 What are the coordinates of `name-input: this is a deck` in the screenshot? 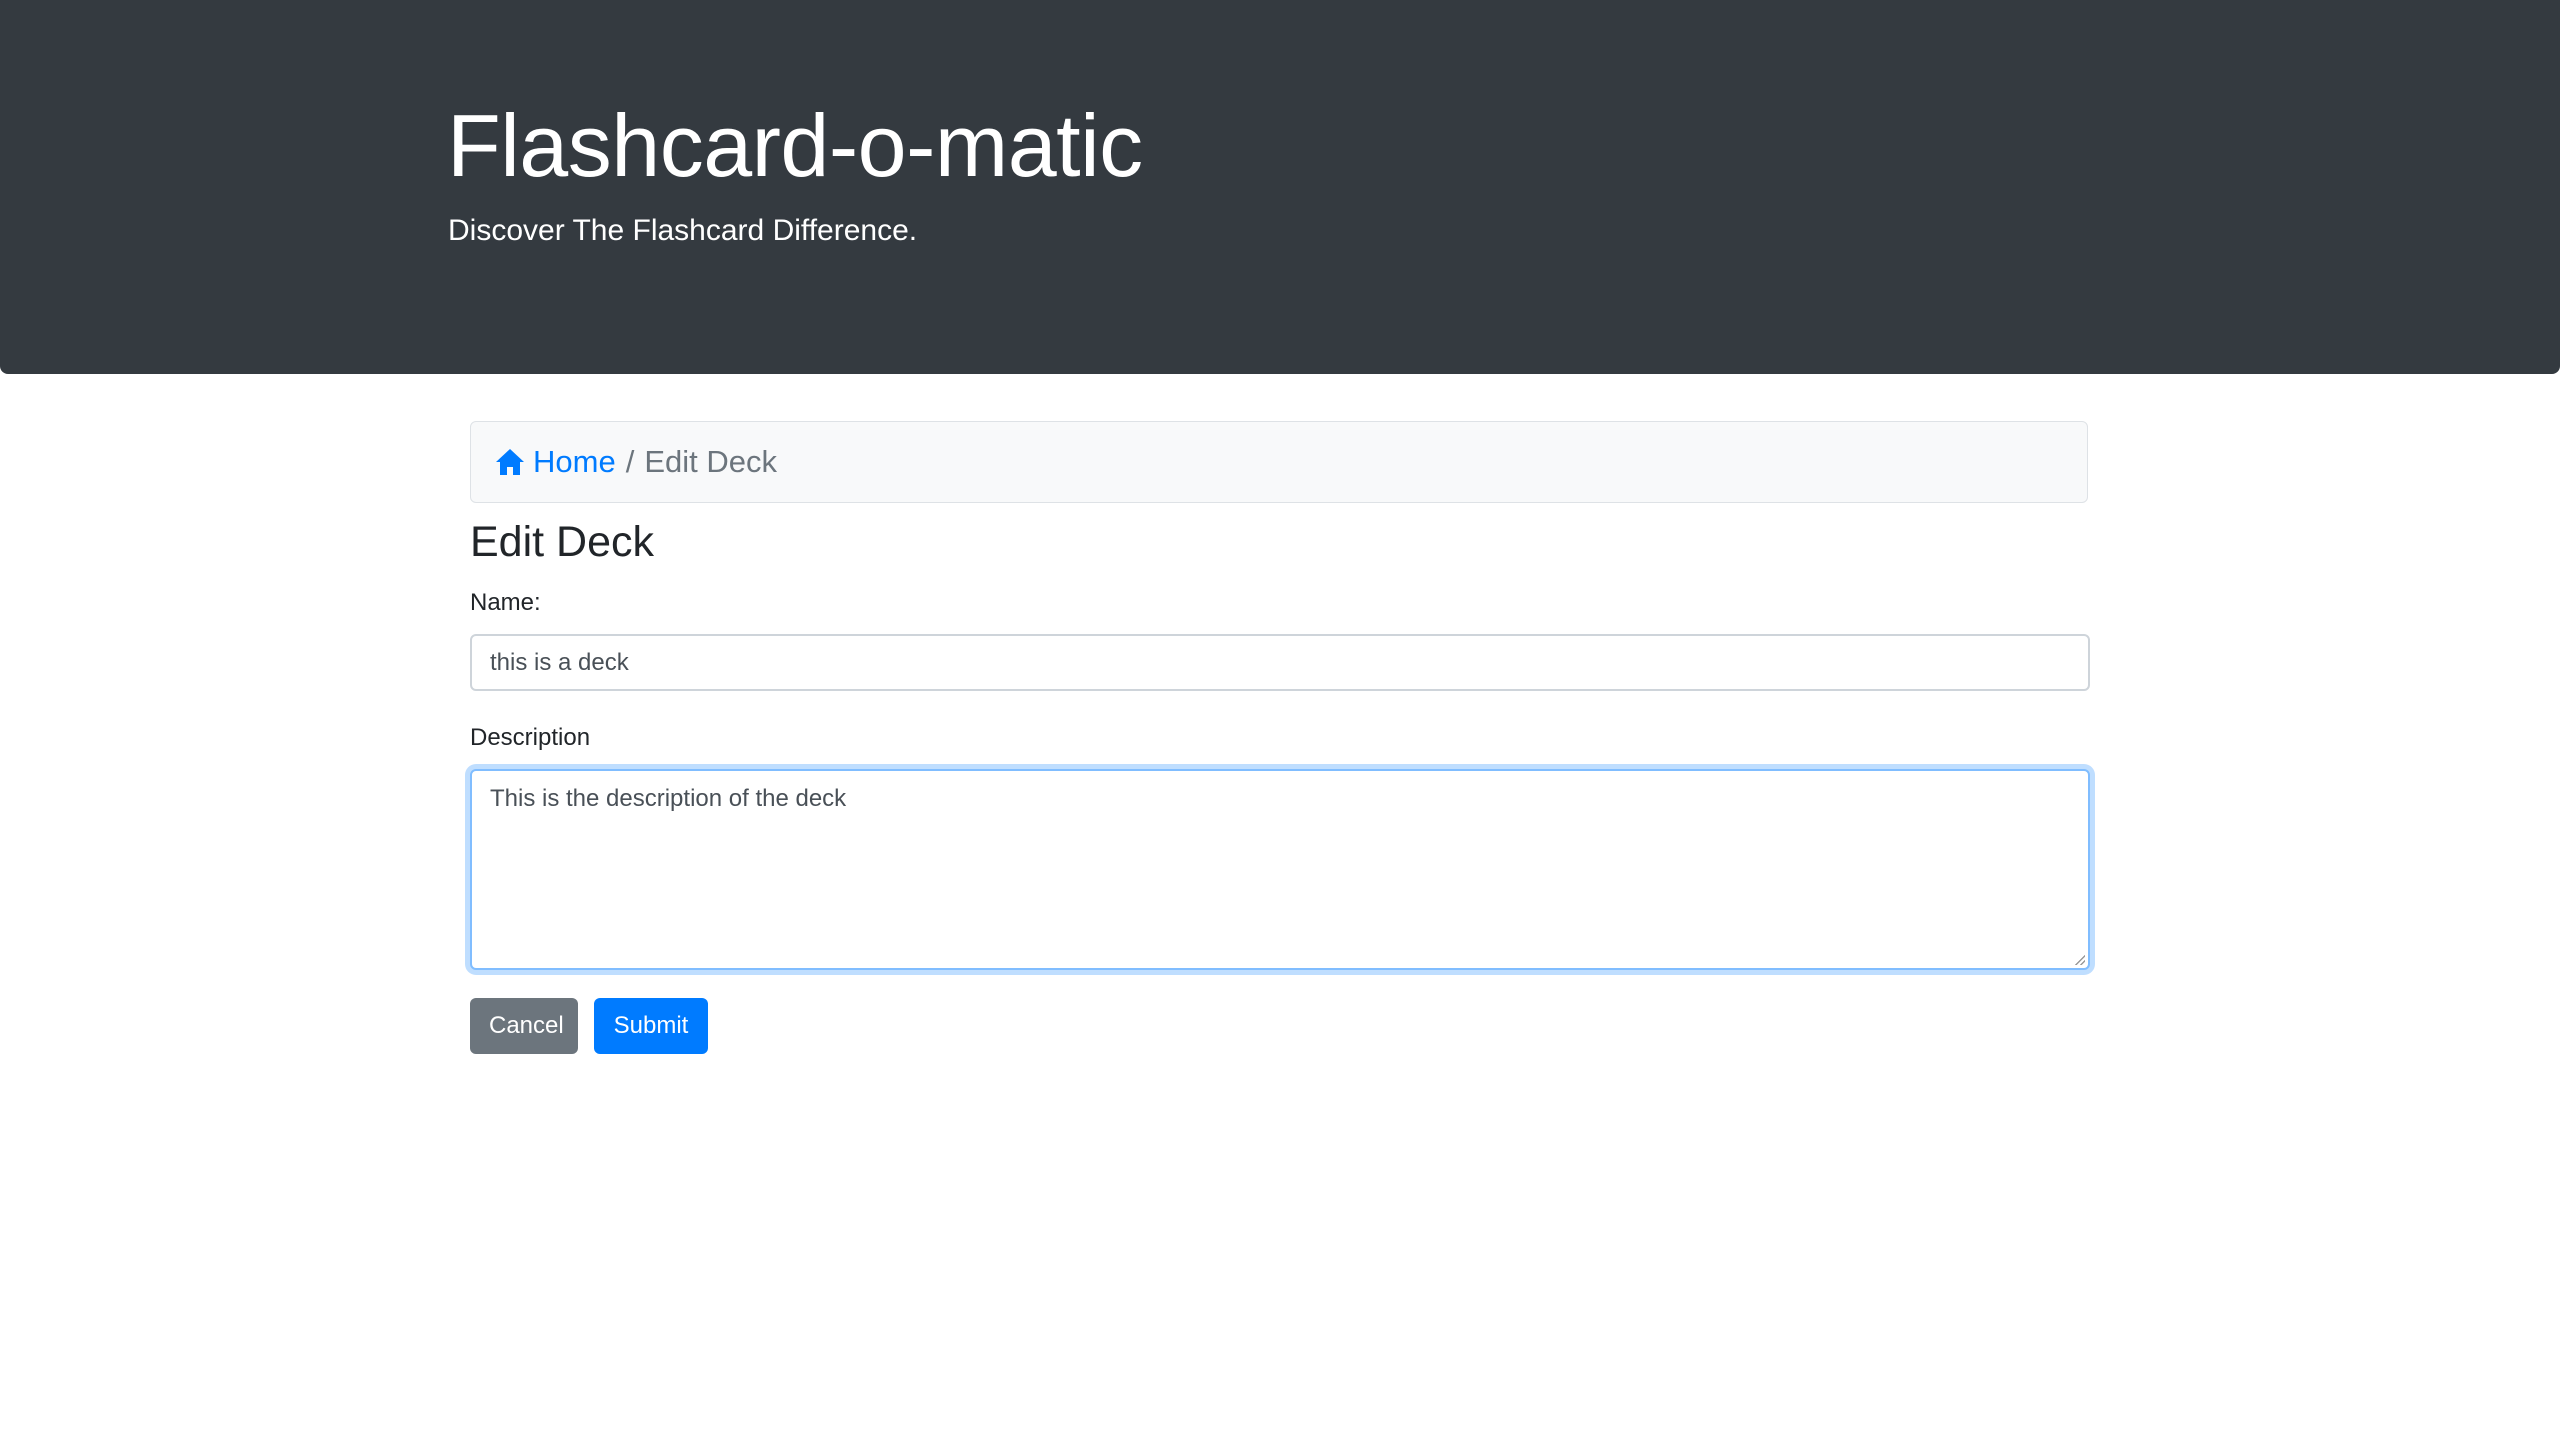 It's located at (1280, 662).